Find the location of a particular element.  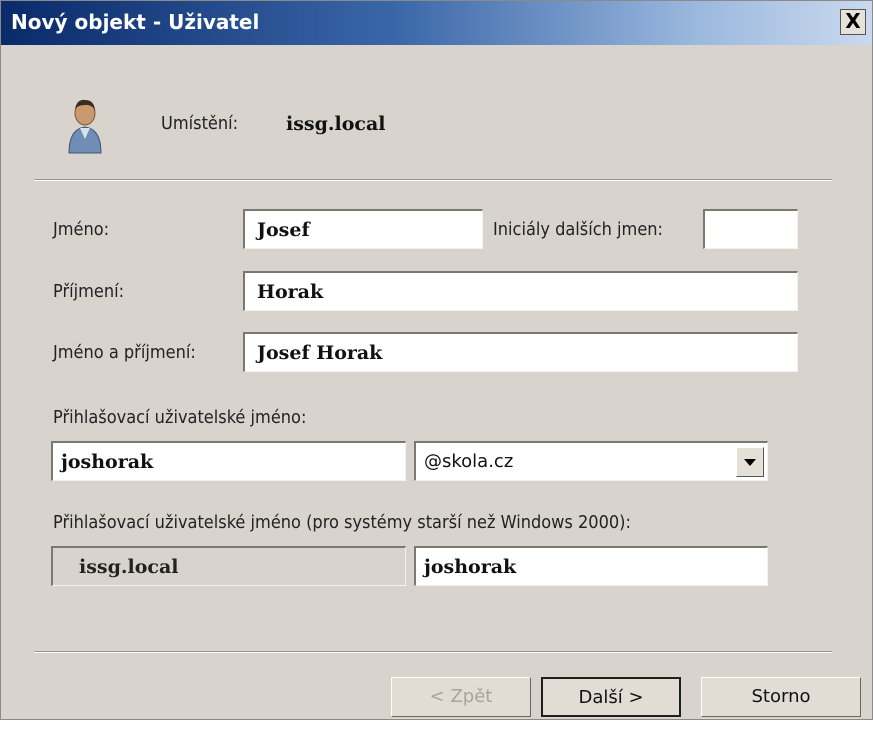

title-bar: Nový objekt - Uživatel X is located at coordinates (436, 23).